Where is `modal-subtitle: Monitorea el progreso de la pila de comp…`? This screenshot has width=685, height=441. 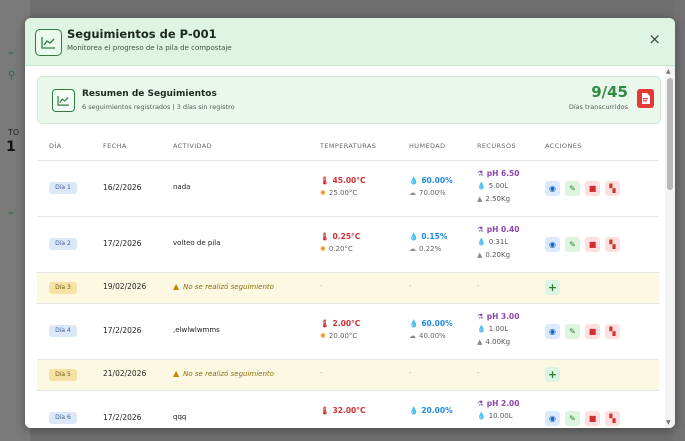
modal-subtitle: Monitorea el progreso de la pila de comp… is located at coordinates (149, 48).